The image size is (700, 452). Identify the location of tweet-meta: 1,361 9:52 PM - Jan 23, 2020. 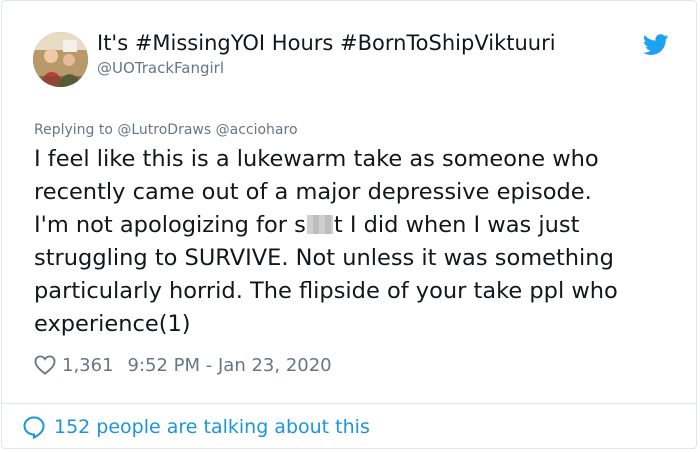
(183, 365).